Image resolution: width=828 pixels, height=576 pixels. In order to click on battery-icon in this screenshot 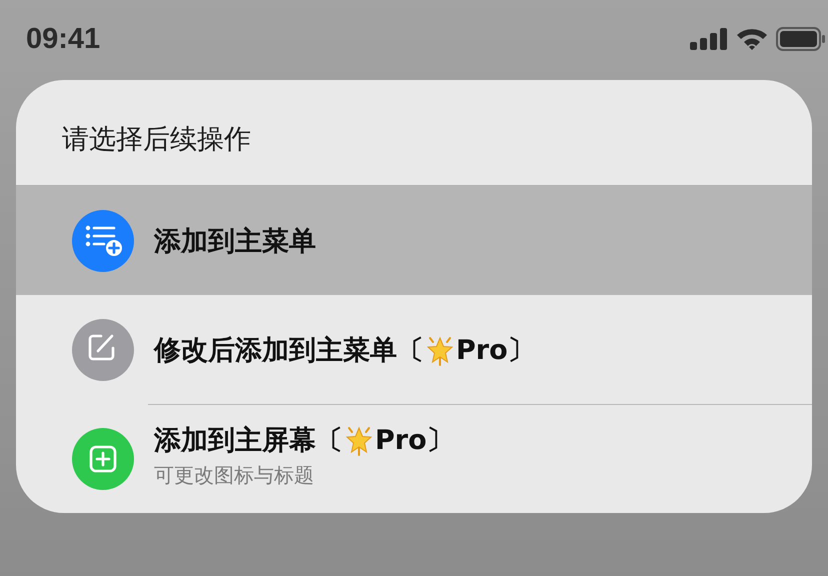, I will do `click(801, 39)`.